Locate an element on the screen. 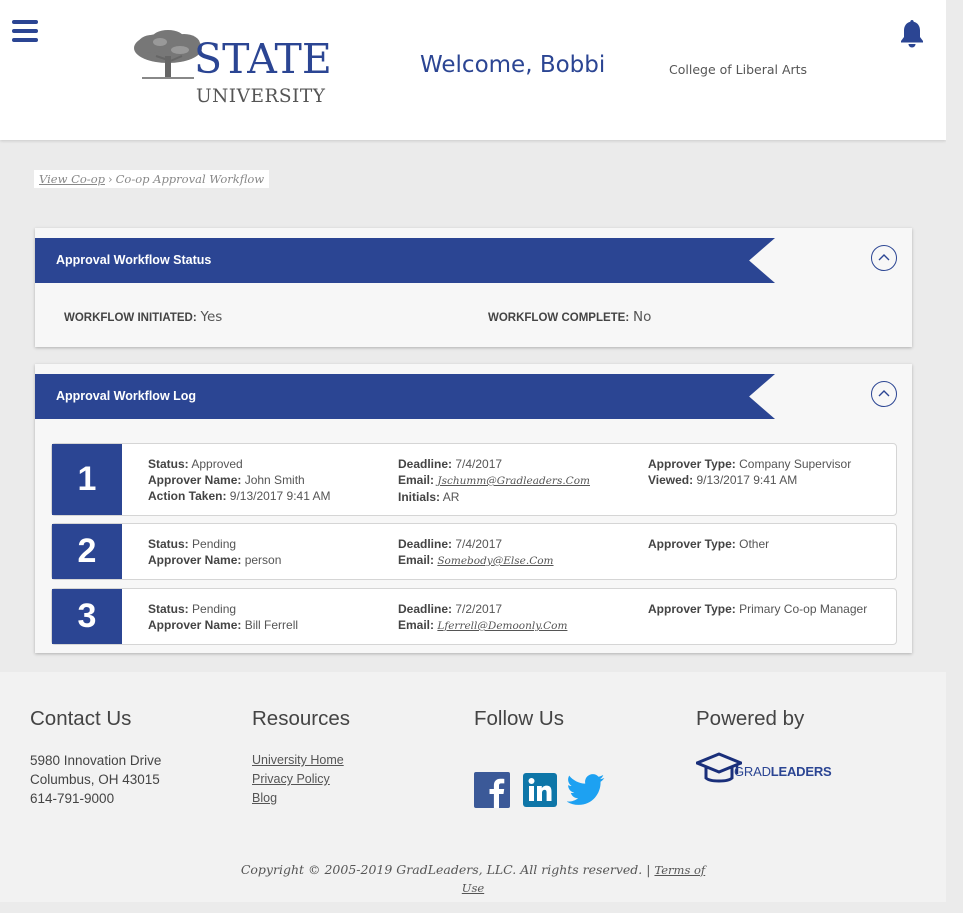 This screenshot has height=913, width=963. twitter-icon is located at coordinates (586, 790).